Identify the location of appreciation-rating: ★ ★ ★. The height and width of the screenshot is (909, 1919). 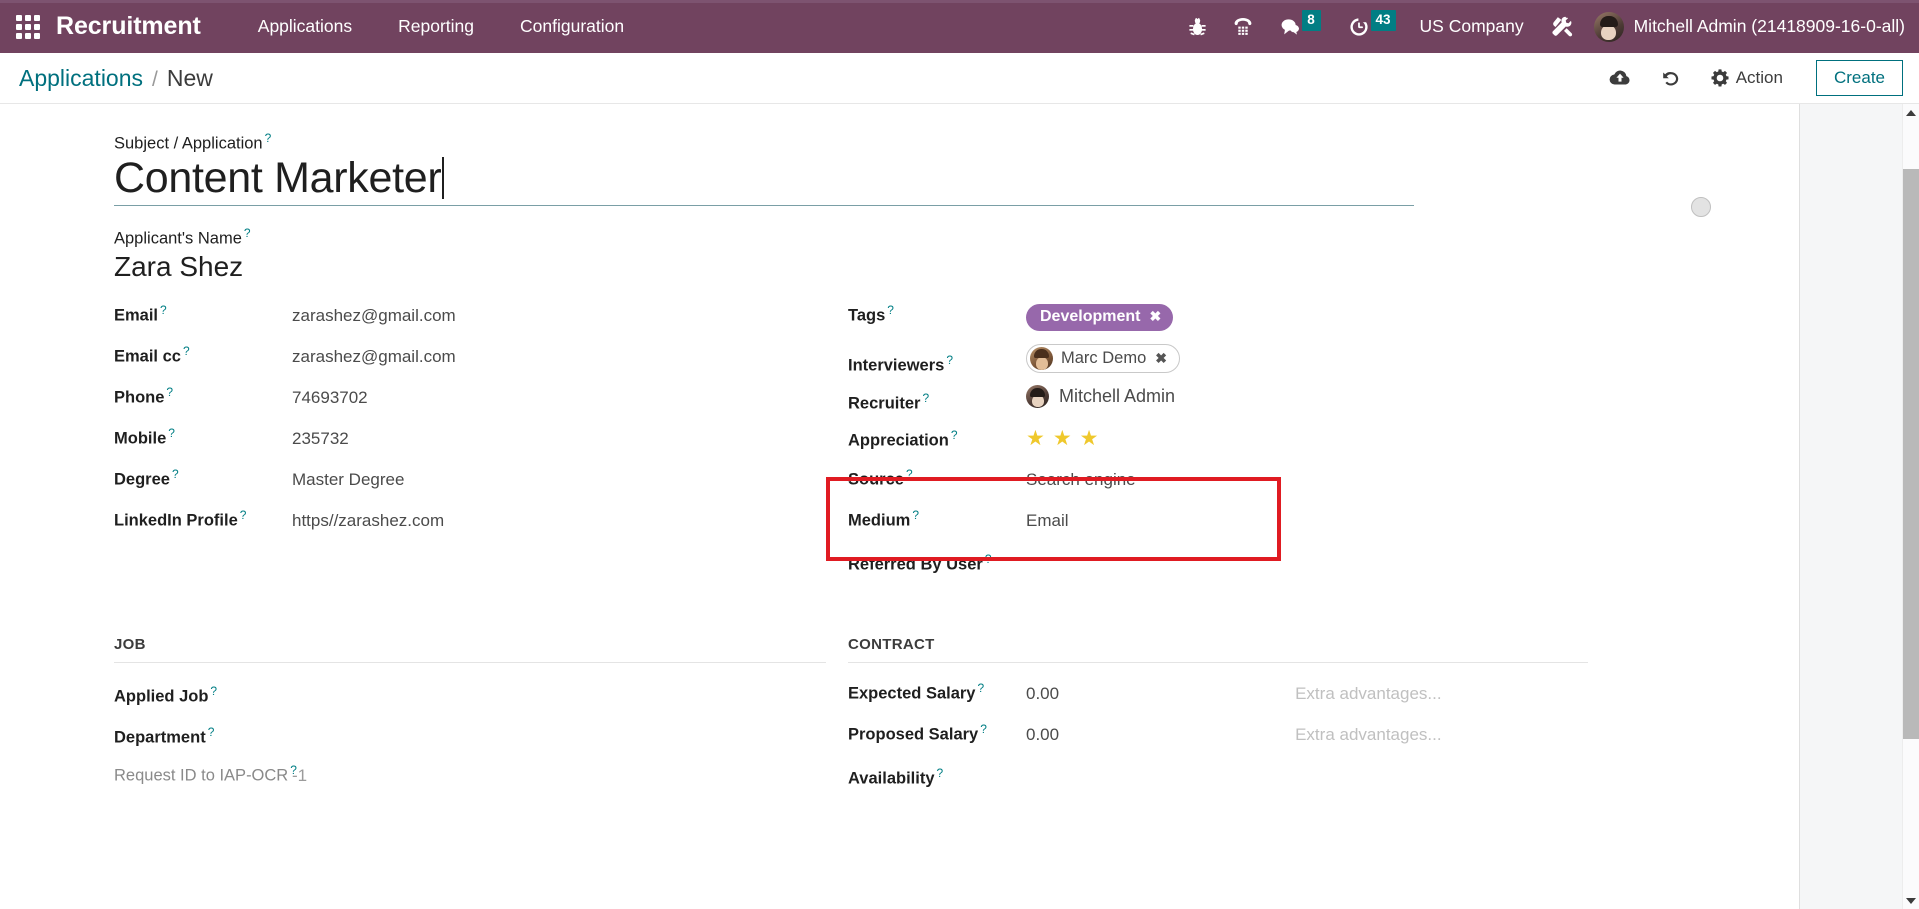
(1062, 437).